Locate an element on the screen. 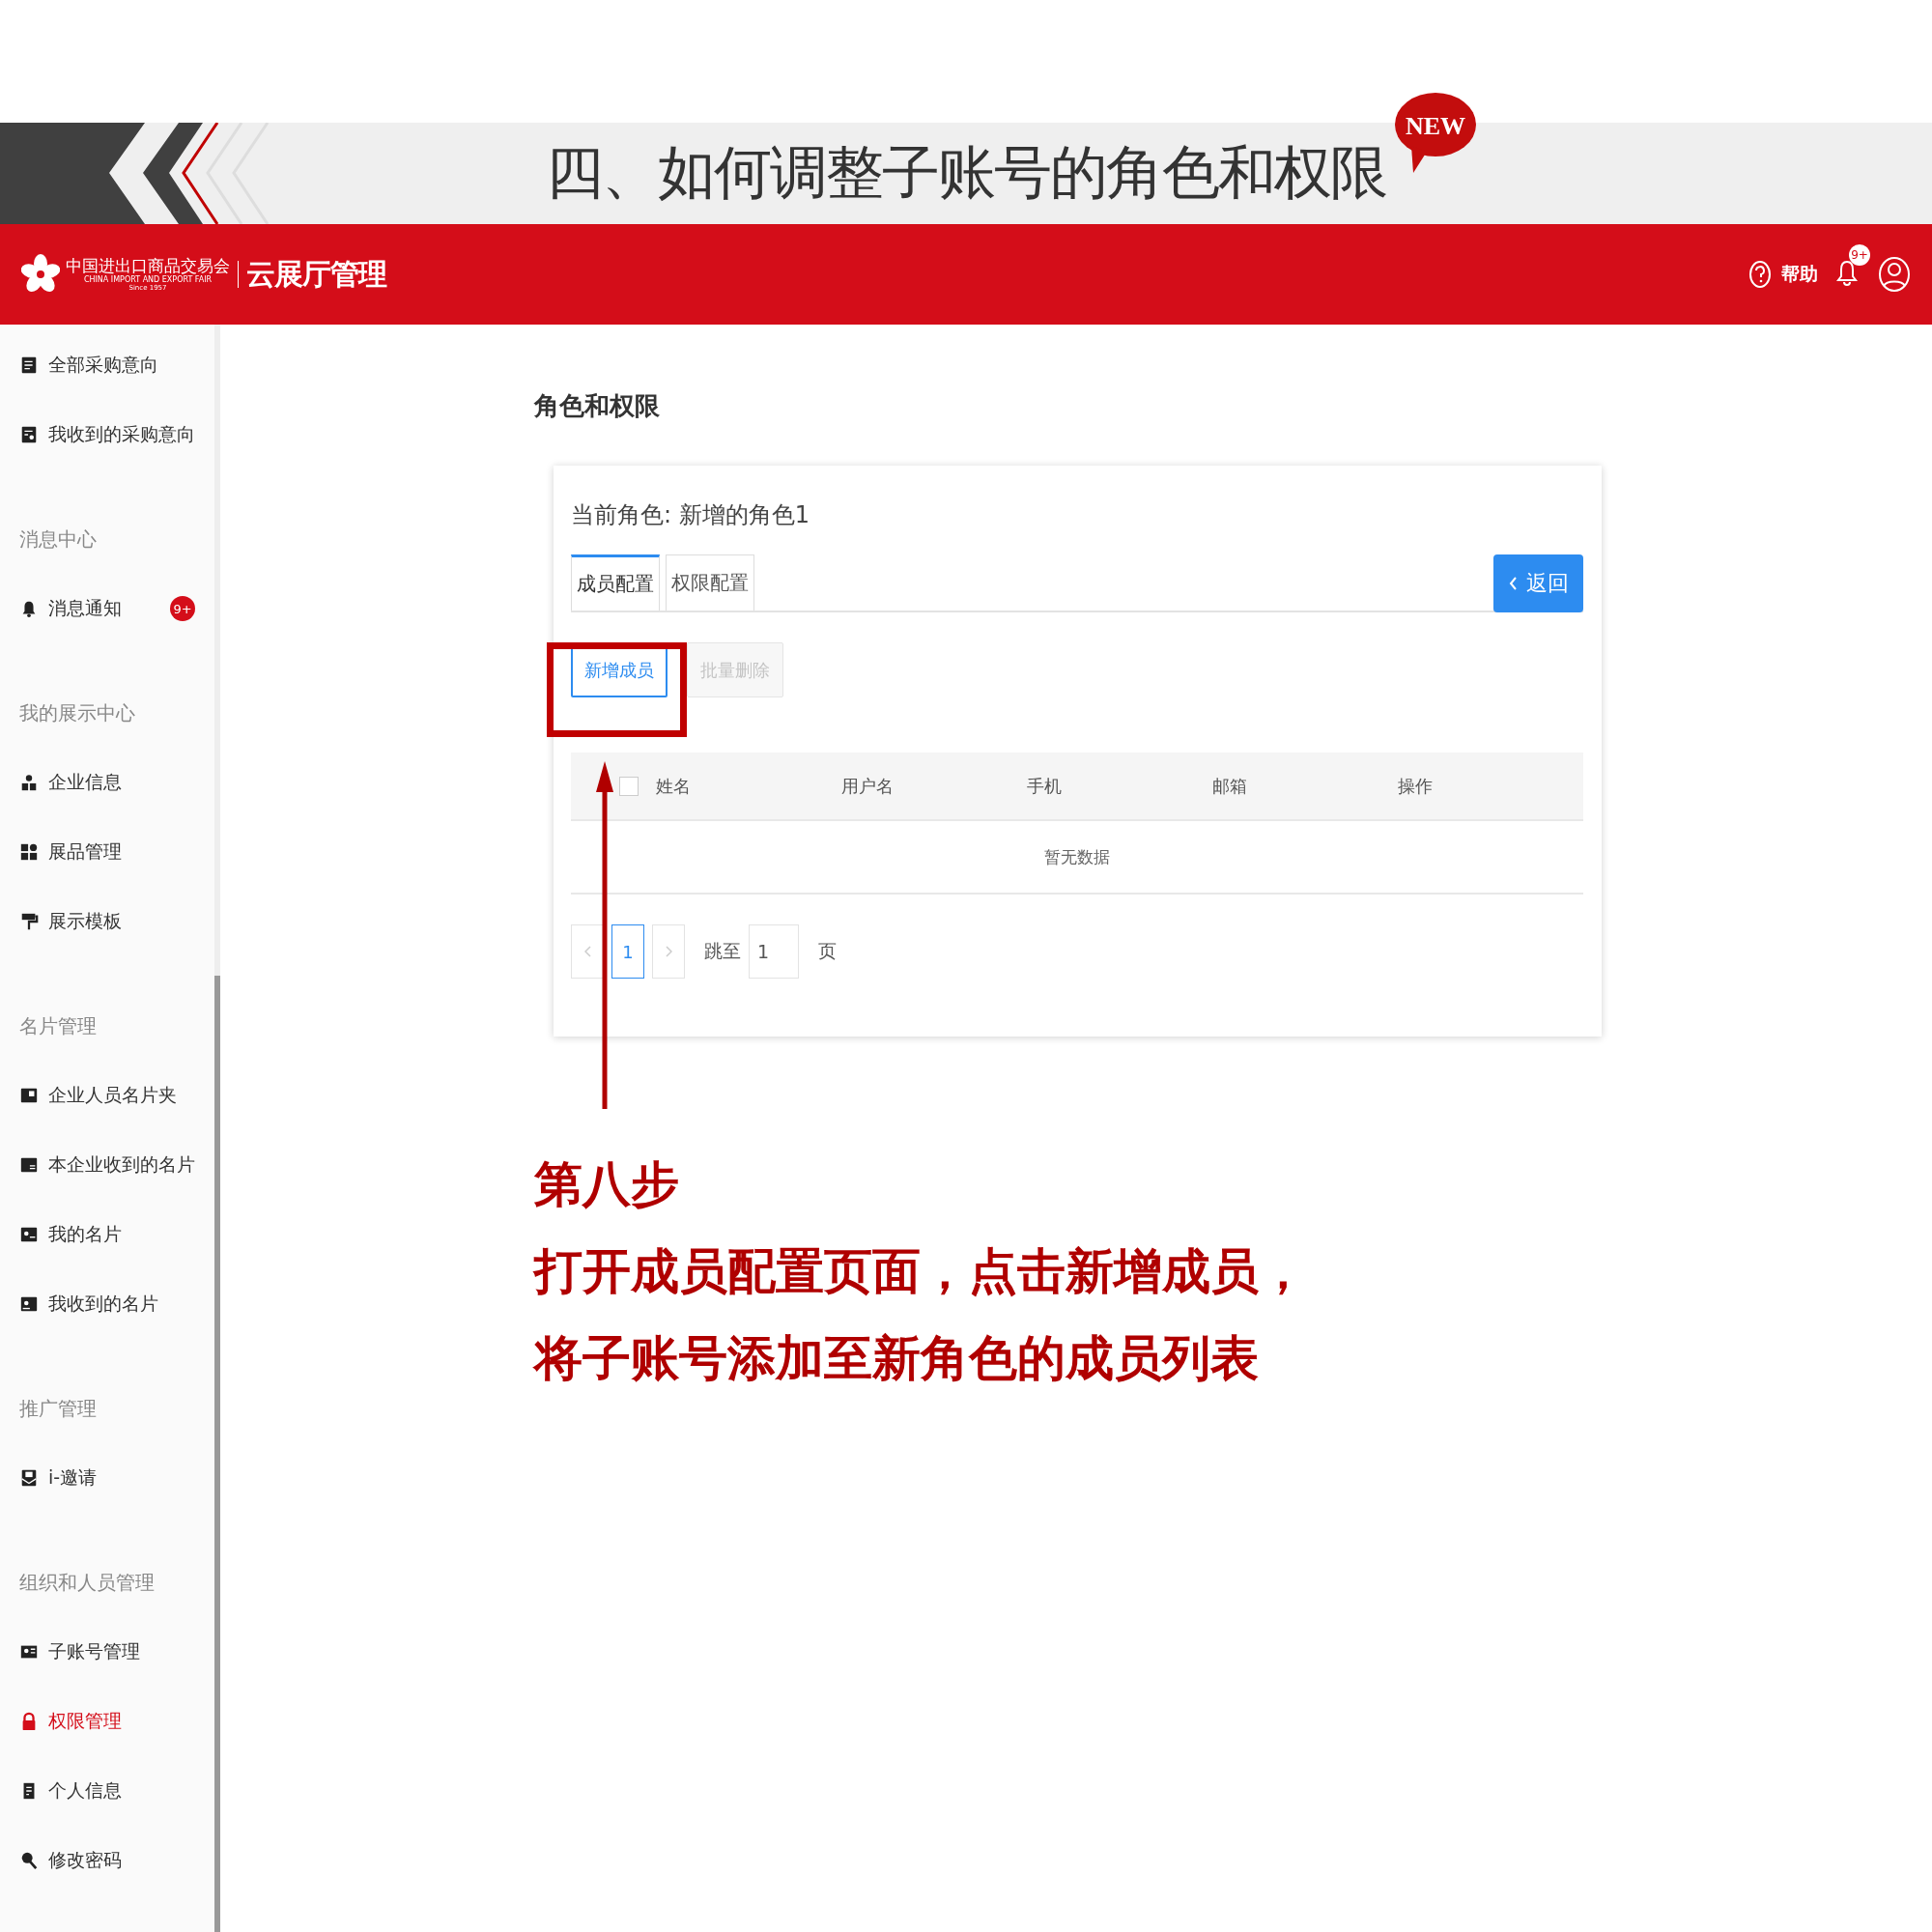  sidebar-item: 展品管理 is located at coordinates (107, 852).